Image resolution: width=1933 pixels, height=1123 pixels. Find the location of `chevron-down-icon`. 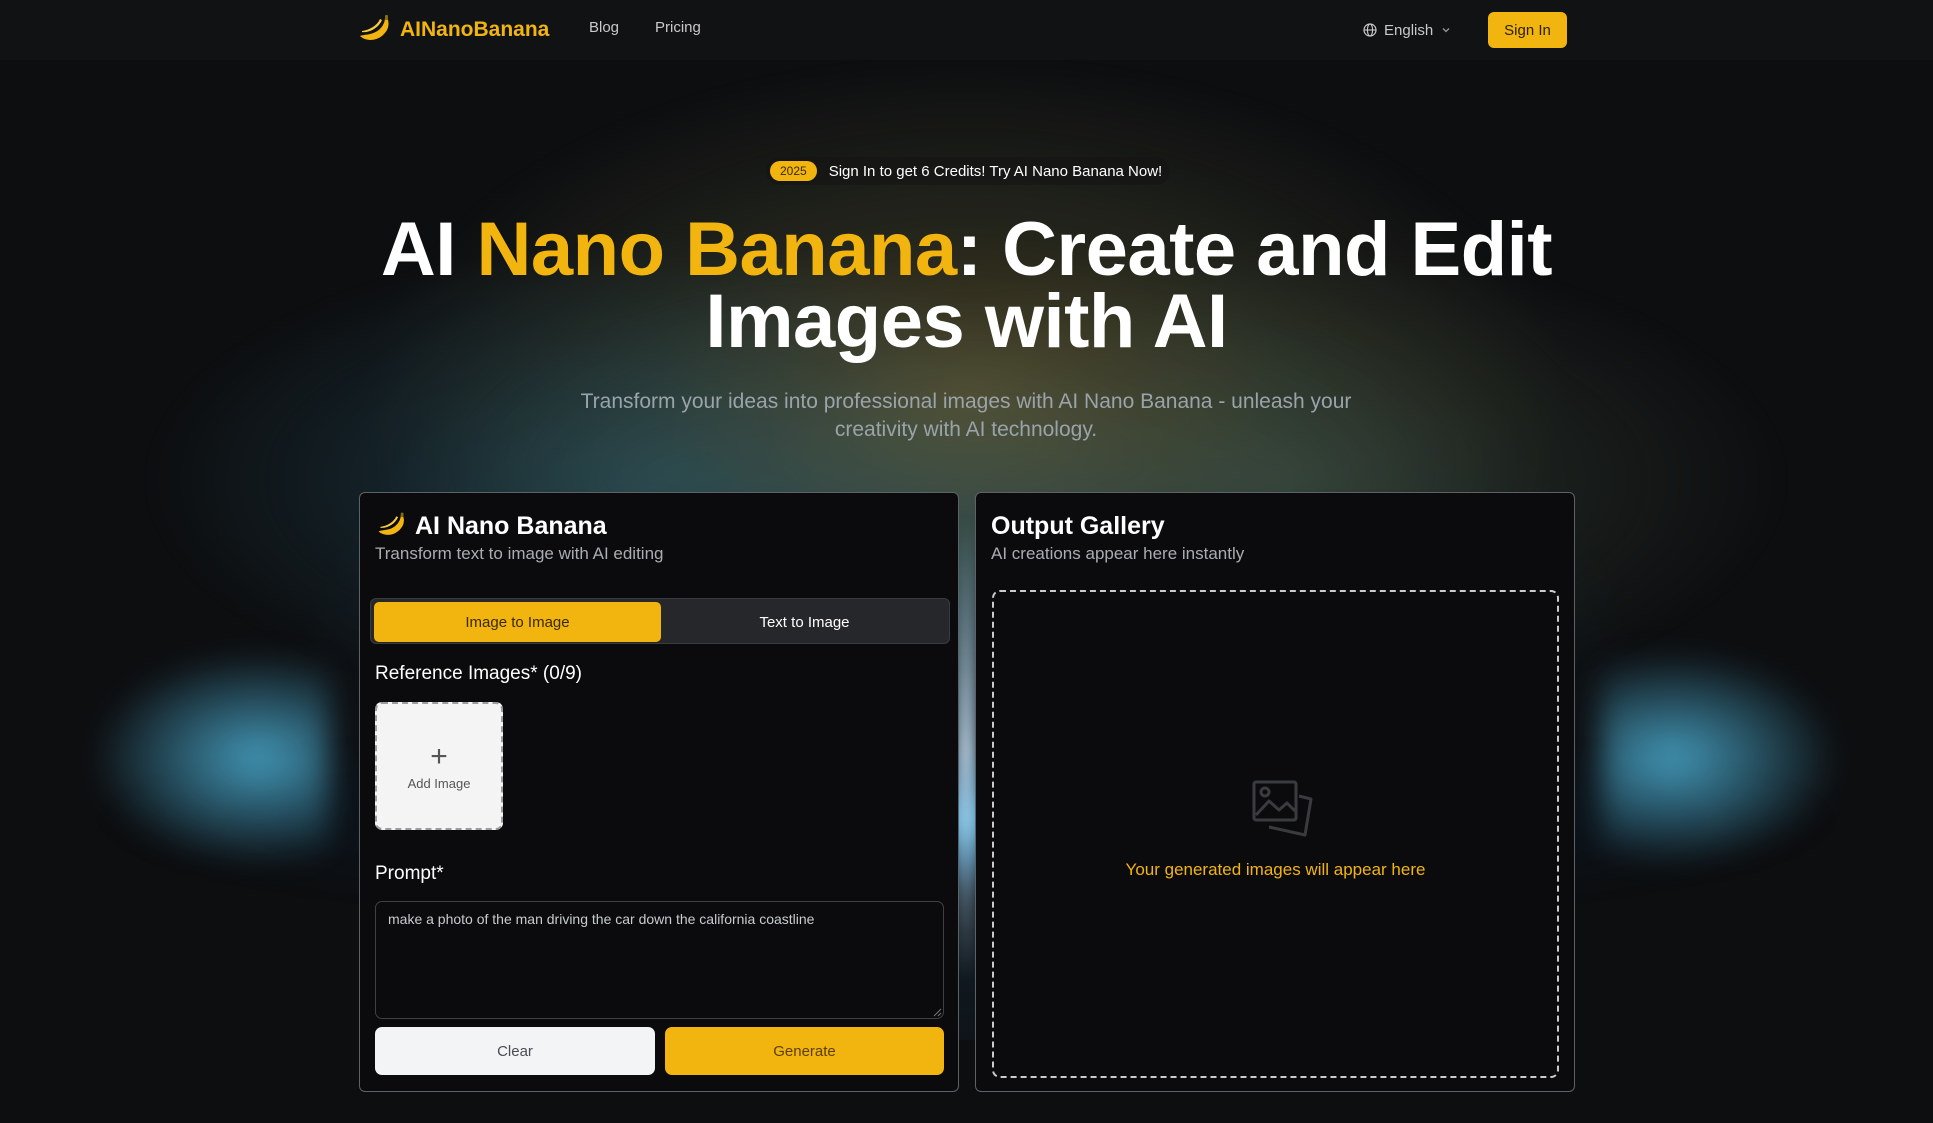

chevron-down-icon is located at coordinates (1446, 30).